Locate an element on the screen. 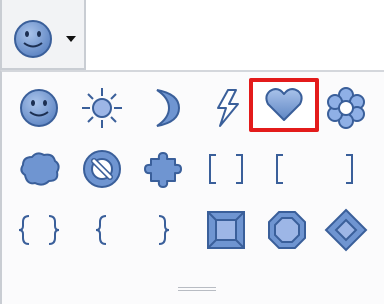 This screenshot has width=384, height=304. square-bevel-icon is located at coordinates (226, 230).